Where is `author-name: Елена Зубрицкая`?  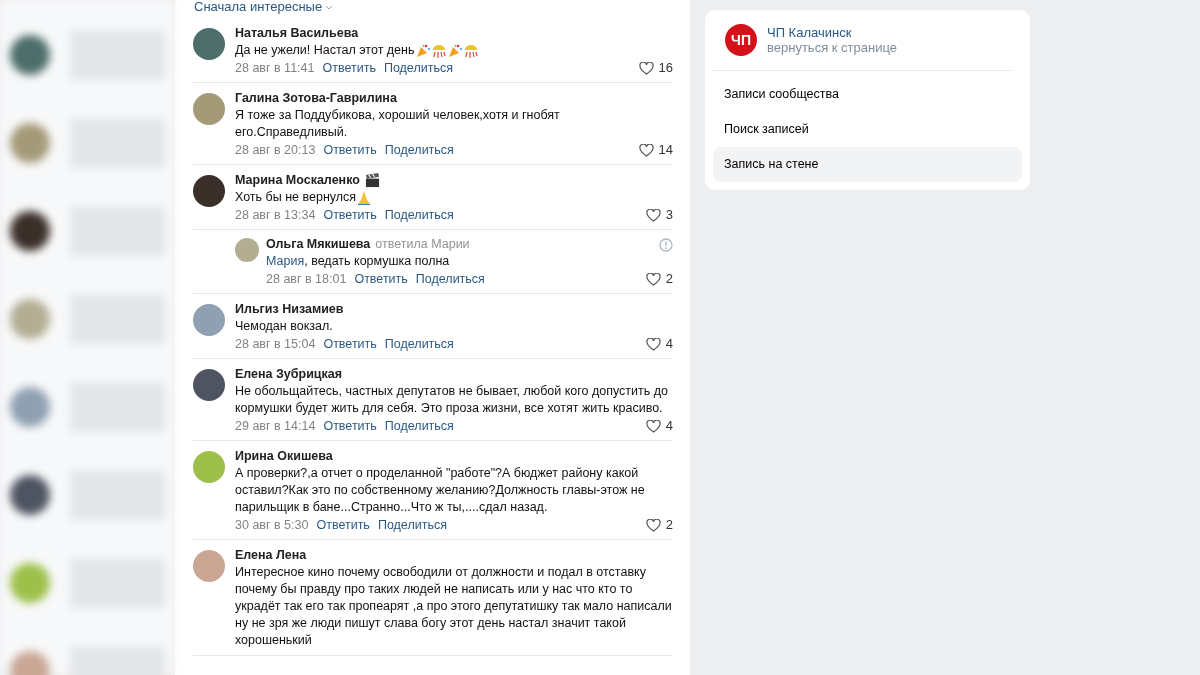 author-name: Елена Зубрицкая is located at coordinates (289, 374).